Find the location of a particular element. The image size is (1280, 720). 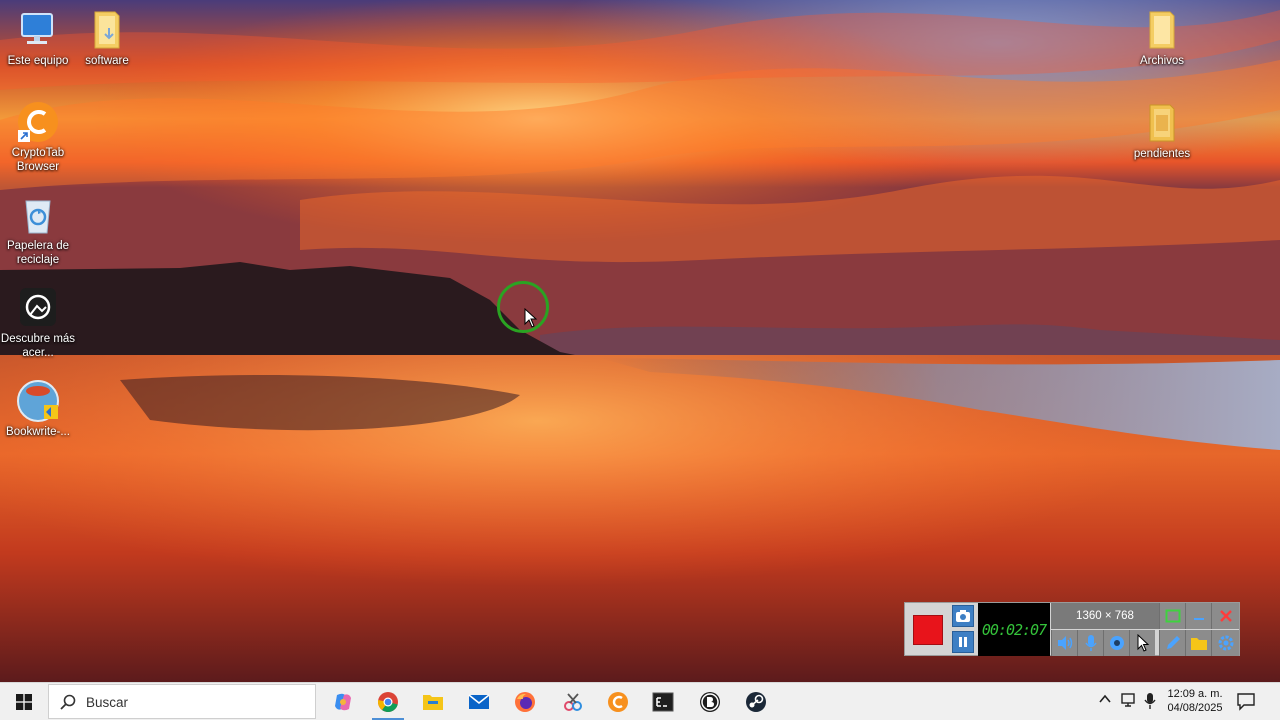

mouse-pointer-icon is located at coordinates (531, 318).